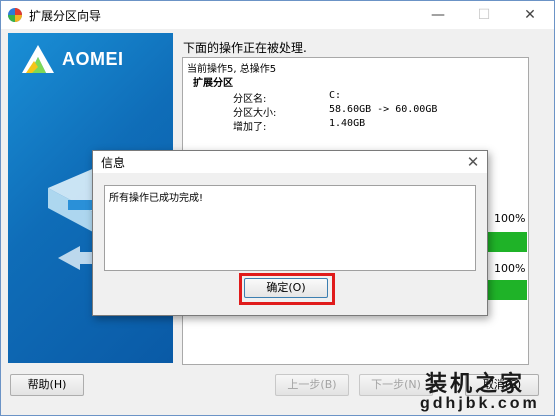 This screenshot has height=416, width=555. Describe the element at coordinates (250, 127) in the screenshot. I see `log-row-label: 增加了:` at that location.